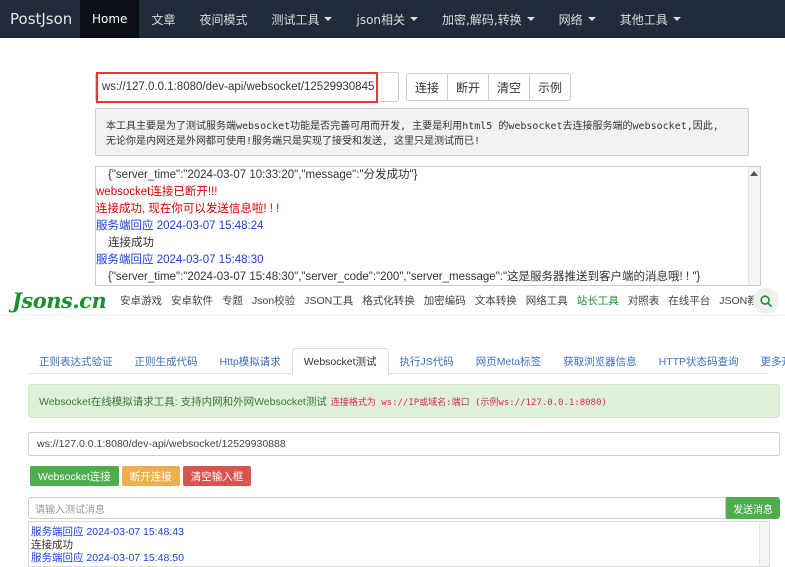 Image resolution: width=785 pixels, height=567 pixels. I want to click on nav-item-0: Home, so click(110, 19).